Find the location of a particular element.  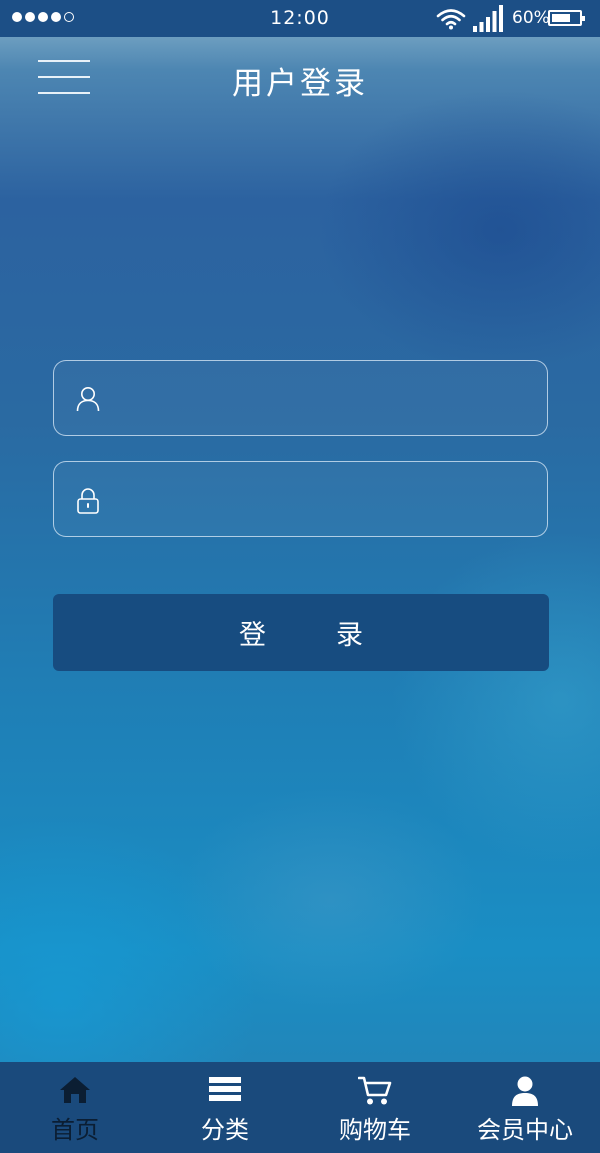

cellular-signal-icon is located at coordinates (488, 18).